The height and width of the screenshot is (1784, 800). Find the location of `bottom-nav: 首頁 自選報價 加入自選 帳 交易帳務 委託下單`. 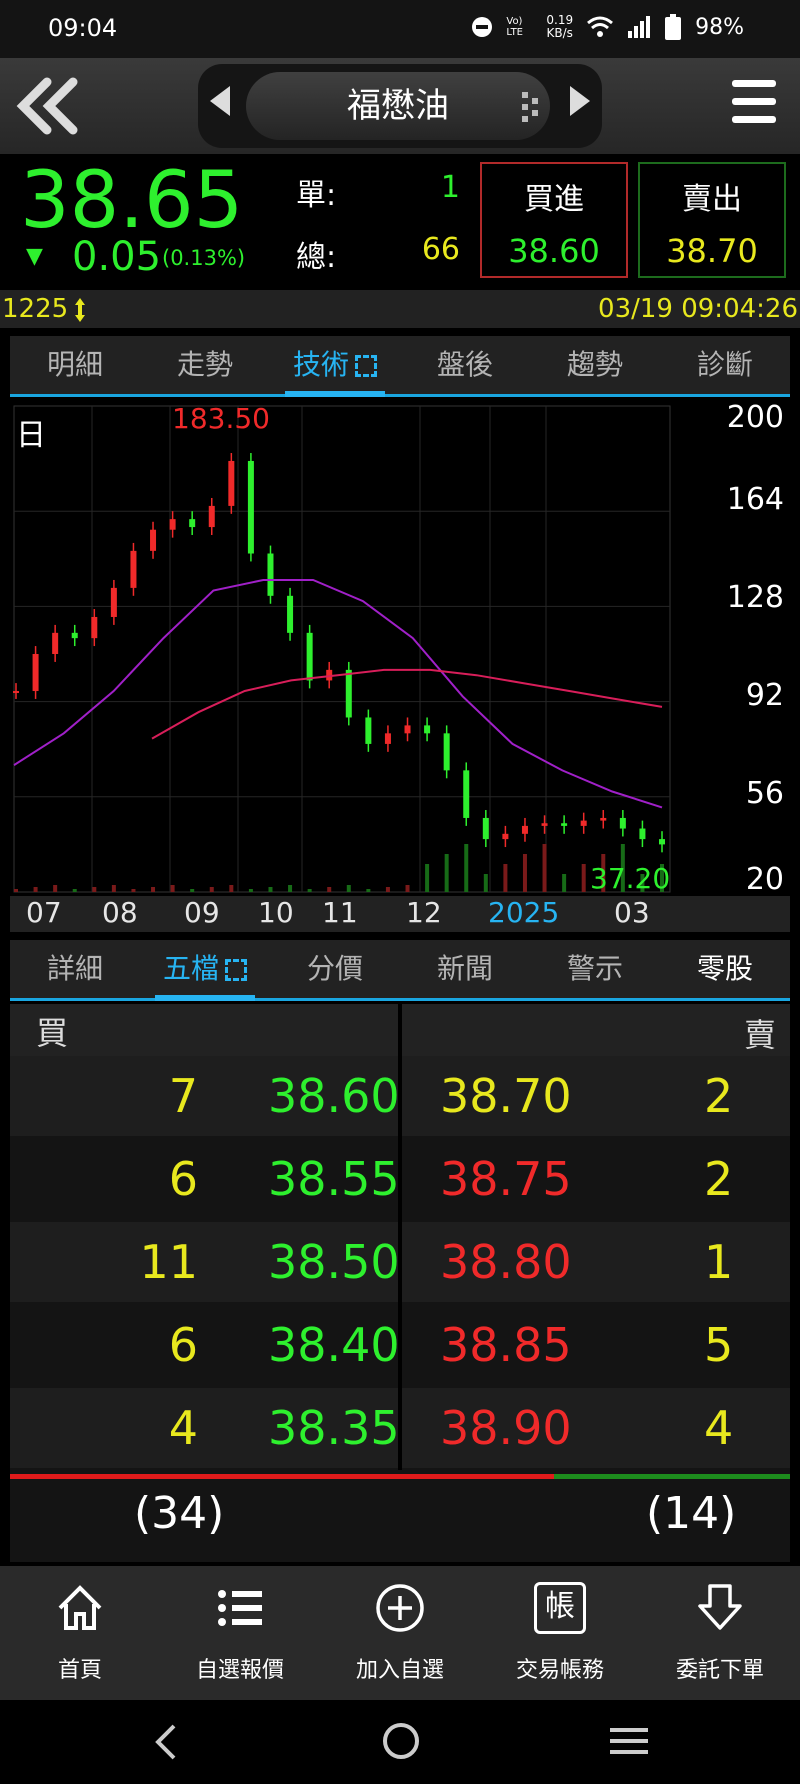

bottom-nav: 首頁 自選報價 加入自選 帳 交易帳務 委託下單 is located at coordinates (400, 1633).